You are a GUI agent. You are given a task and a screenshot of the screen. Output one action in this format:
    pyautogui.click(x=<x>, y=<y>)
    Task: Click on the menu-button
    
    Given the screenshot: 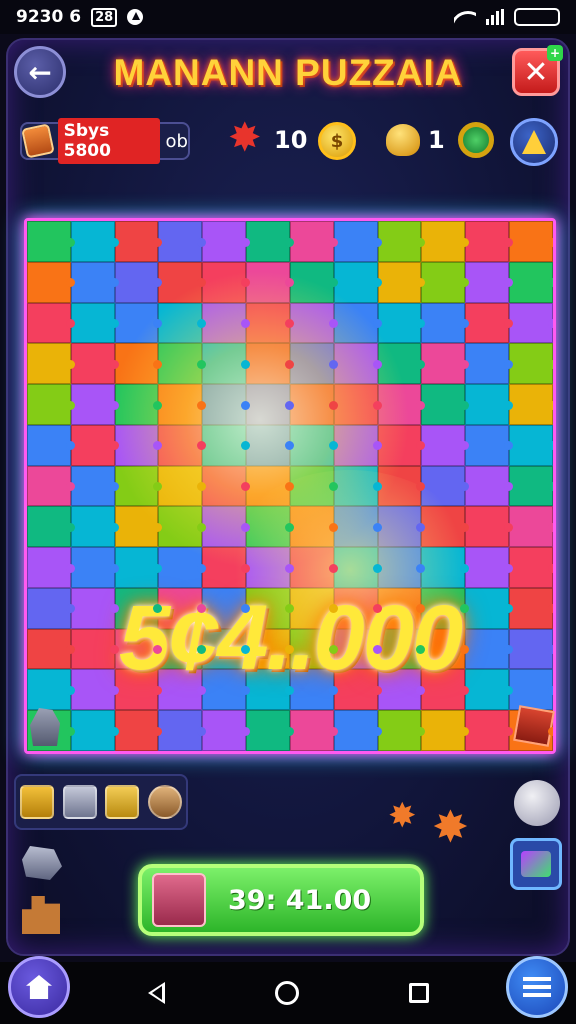 What is the action you would take?
    pyautogui.click(x=537, y=987)
    